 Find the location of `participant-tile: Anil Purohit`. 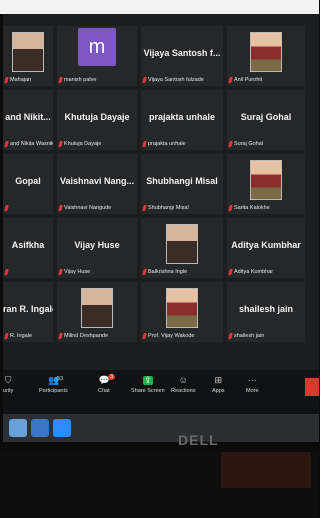

participant-tile: Anil Purohit is located at coordinates (266, 56).